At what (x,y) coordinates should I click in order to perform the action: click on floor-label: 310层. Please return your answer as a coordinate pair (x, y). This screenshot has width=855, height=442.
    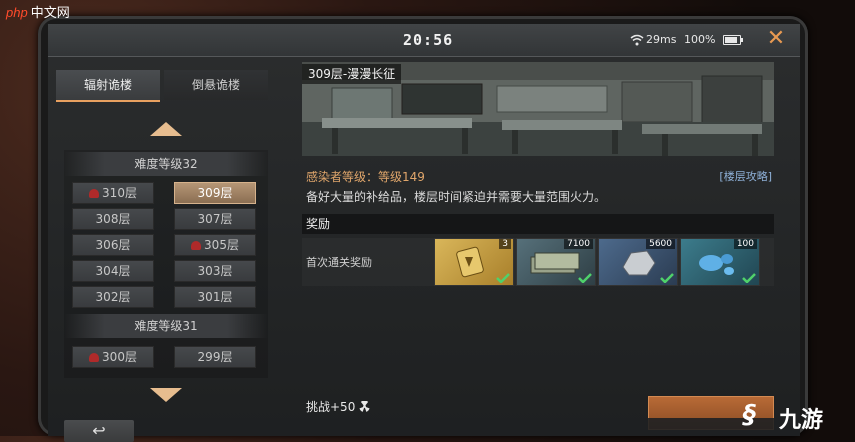
    Looking at the image, I should click on (119, 193).